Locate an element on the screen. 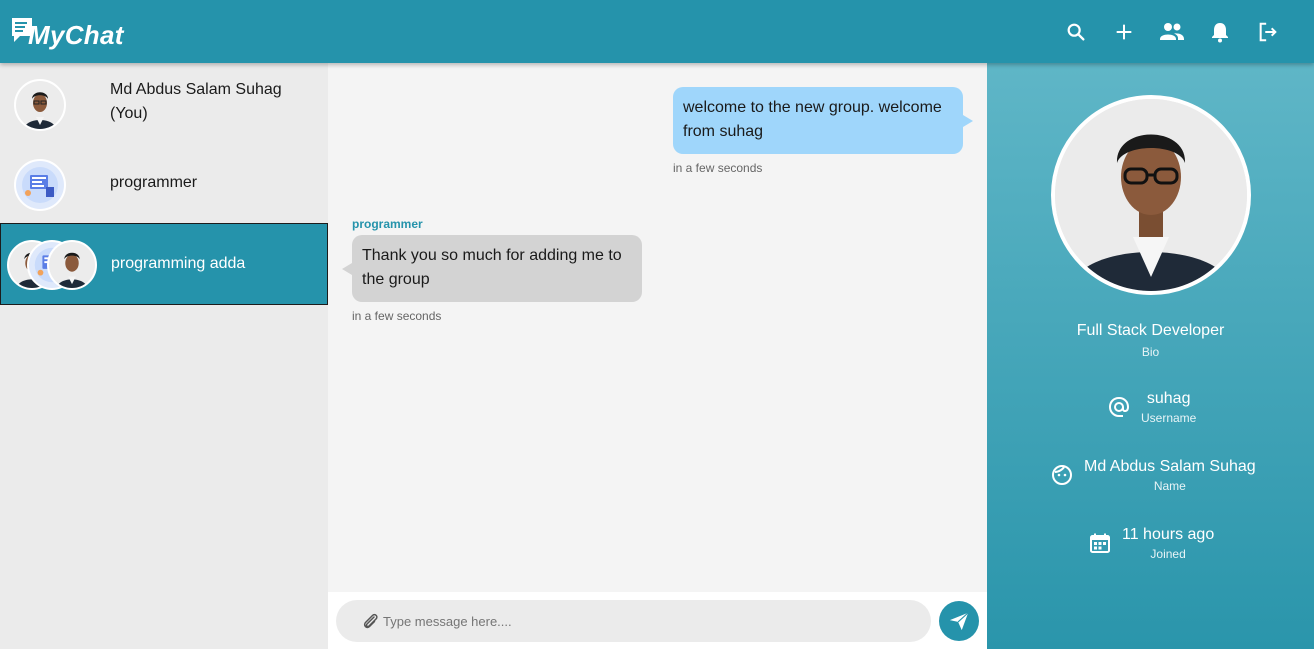 The width and height of the screenshot is (1314, 649). face-icon is located at coordinates (1062, 475).